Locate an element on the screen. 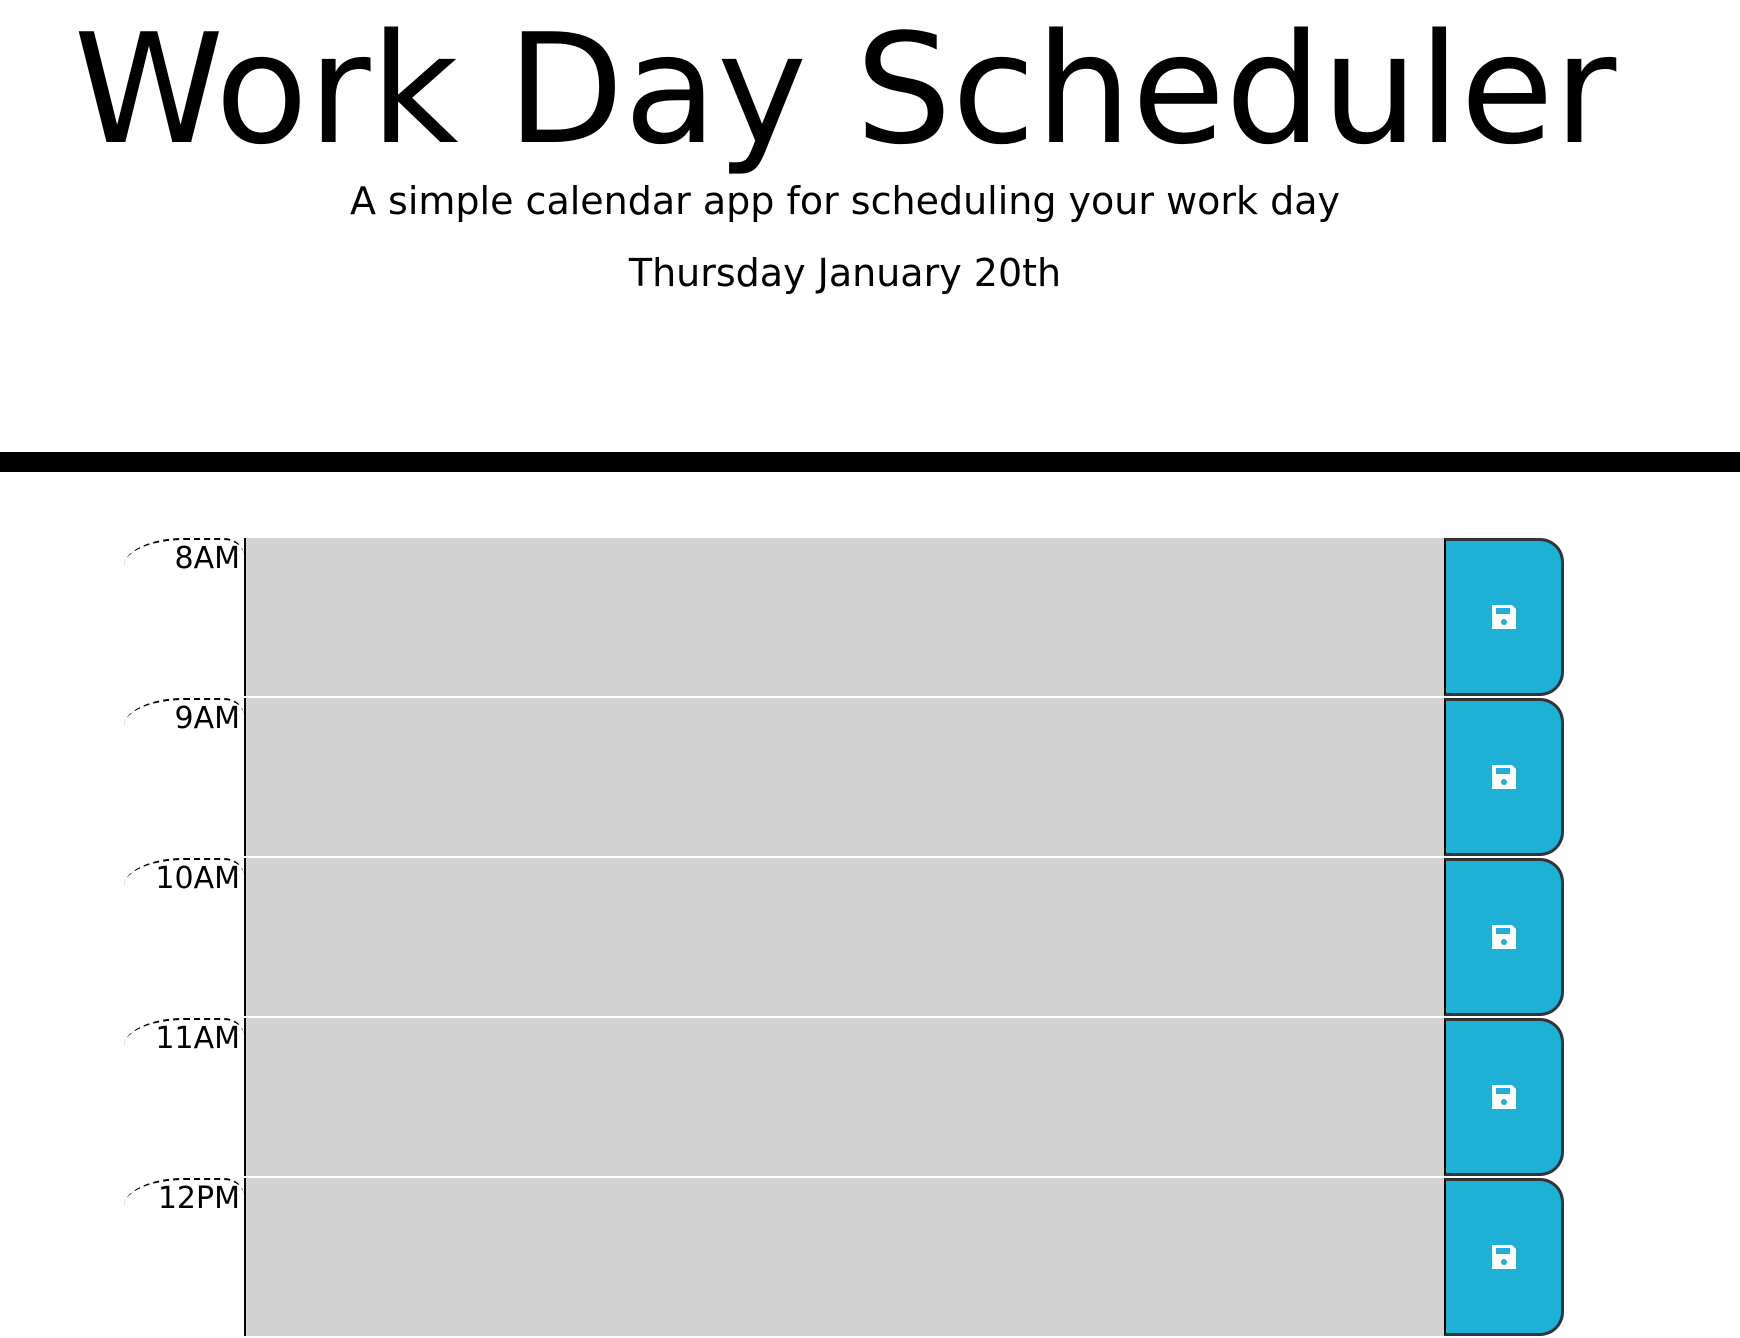 The width and height of the screenshot is (1740, 1338). time-block-row: 9AM is located at coordinates (870, 778).